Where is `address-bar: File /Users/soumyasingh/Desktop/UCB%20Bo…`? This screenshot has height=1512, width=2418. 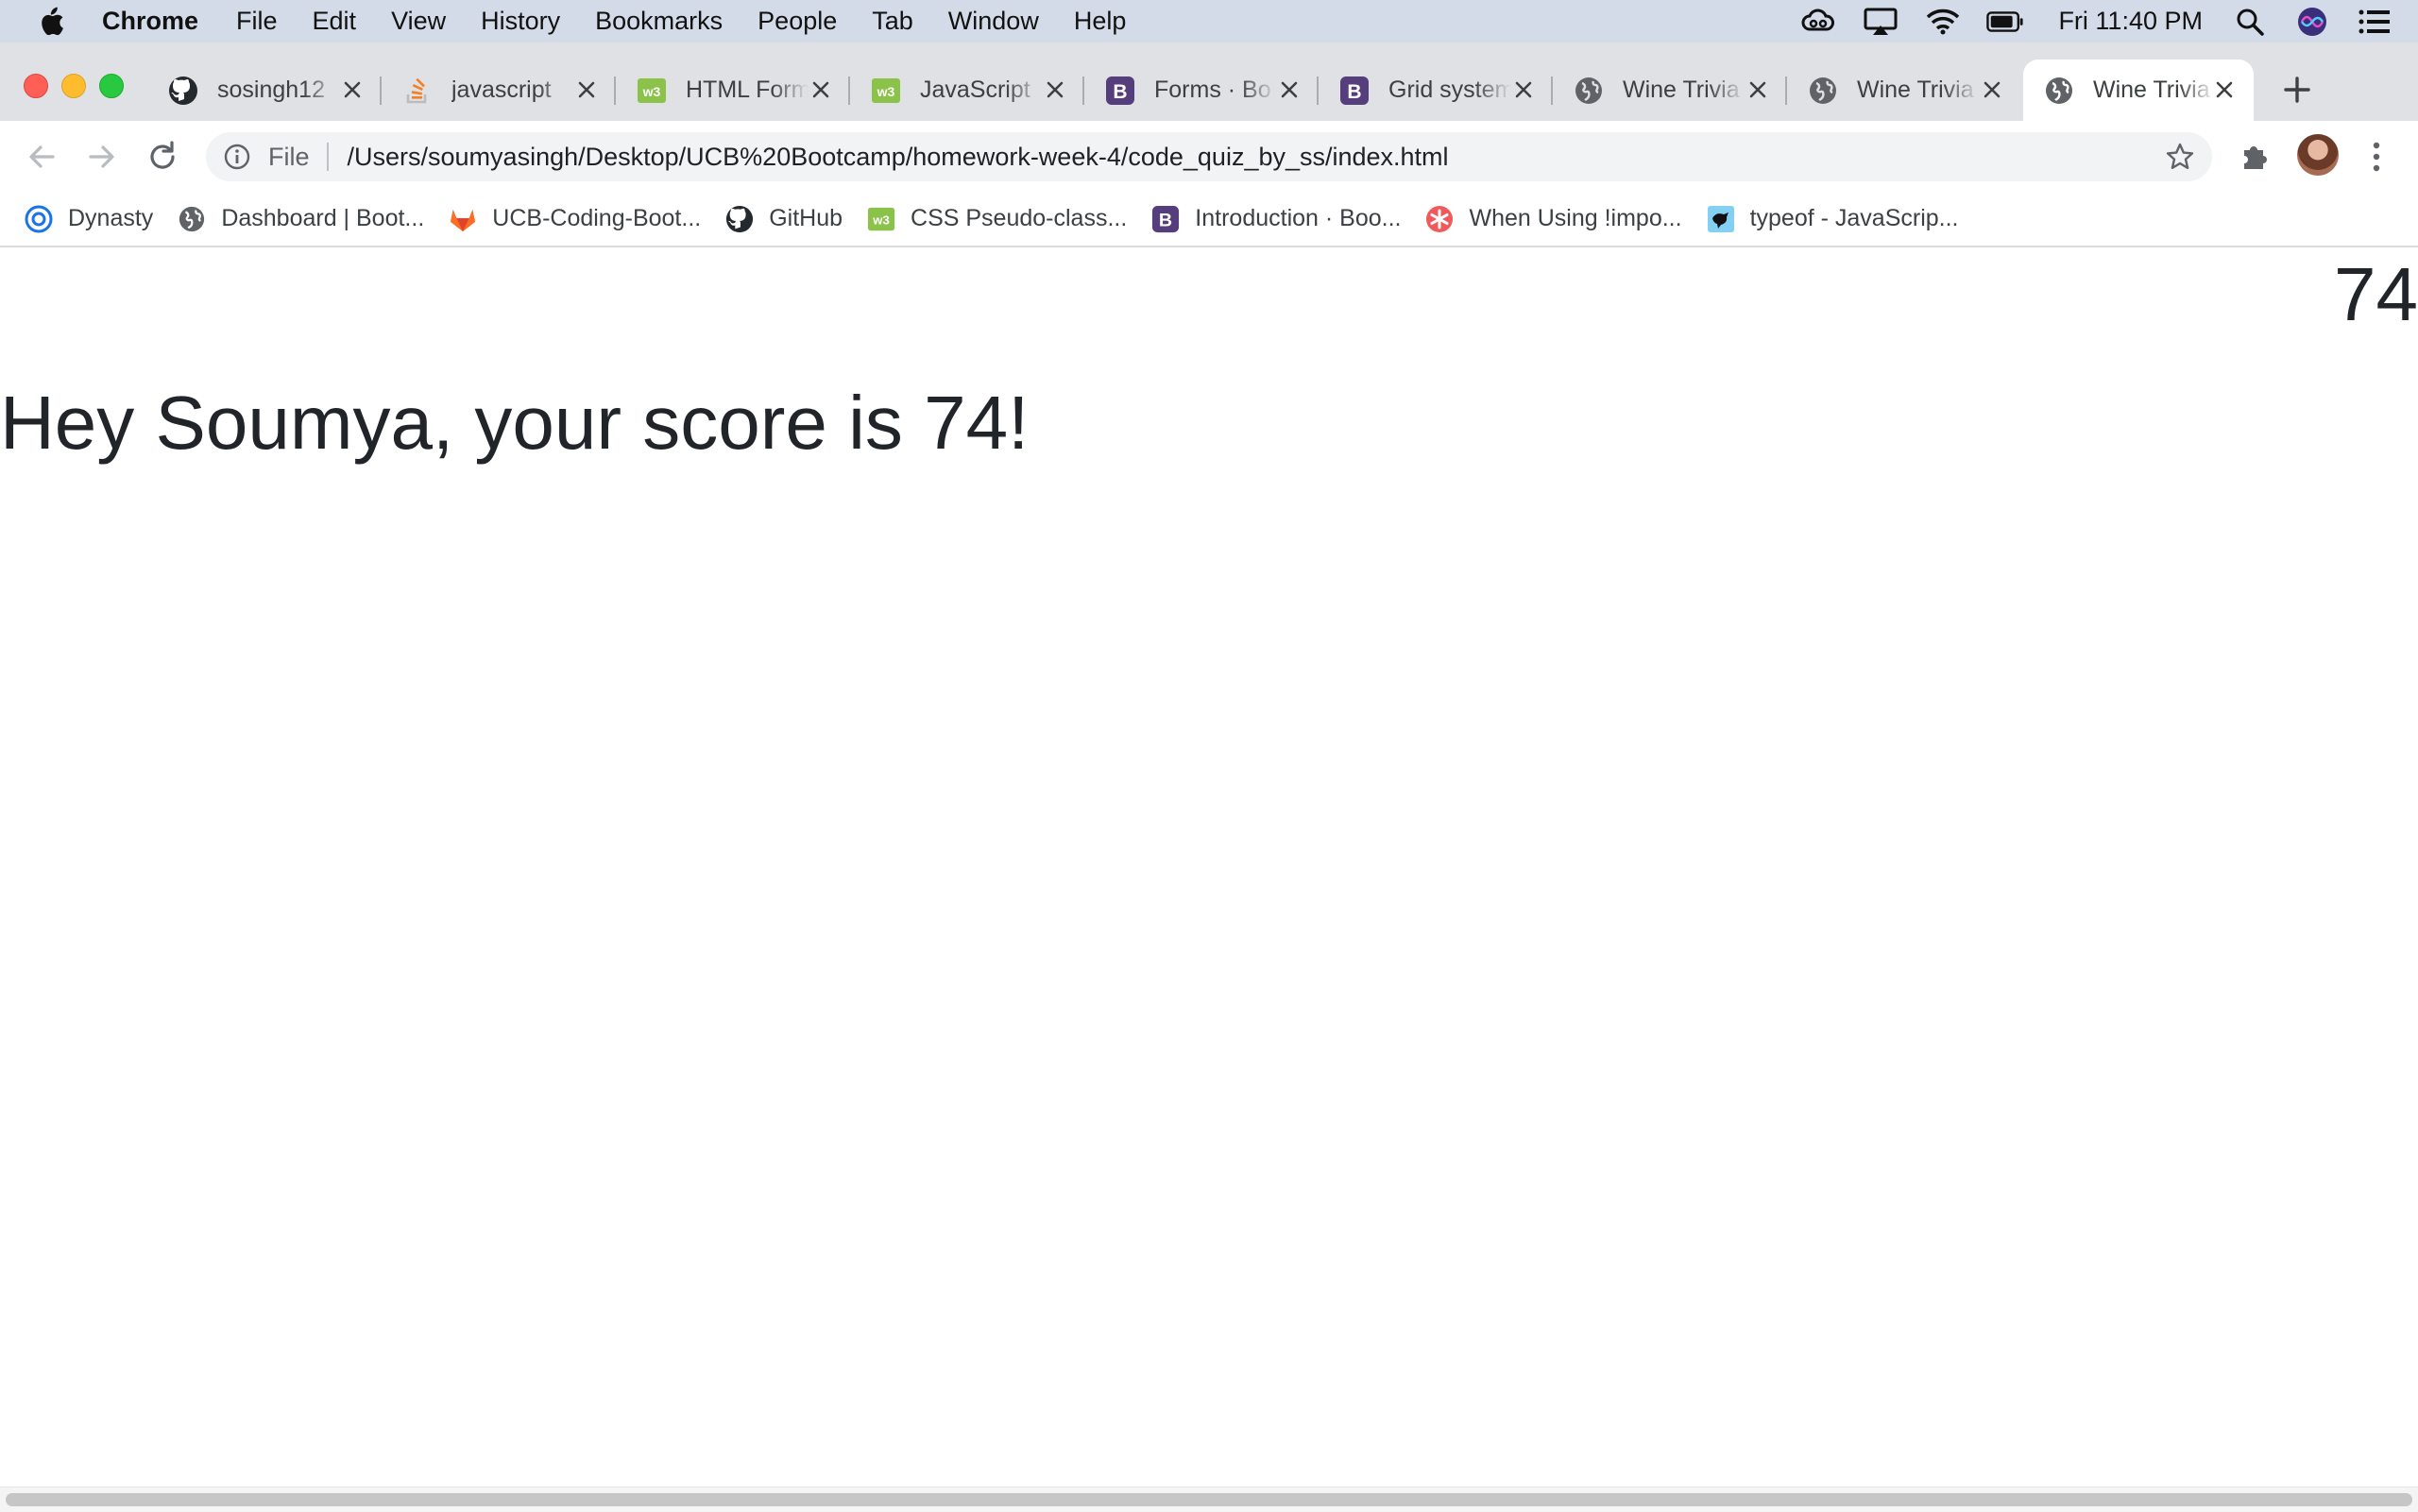
address-bar: File /Users/soumyasingh/Desktop/UCB%20Bo… is located at coordinates (1209, 156).